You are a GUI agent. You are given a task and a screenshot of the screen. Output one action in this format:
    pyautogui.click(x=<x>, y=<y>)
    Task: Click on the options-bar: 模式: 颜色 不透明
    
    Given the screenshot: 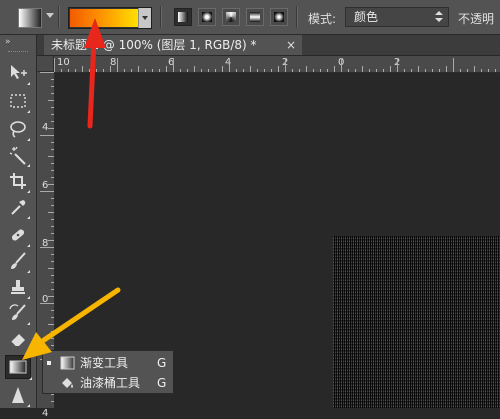 What is the action you would take?
    pyautogui.click(x=250, y=17)
    